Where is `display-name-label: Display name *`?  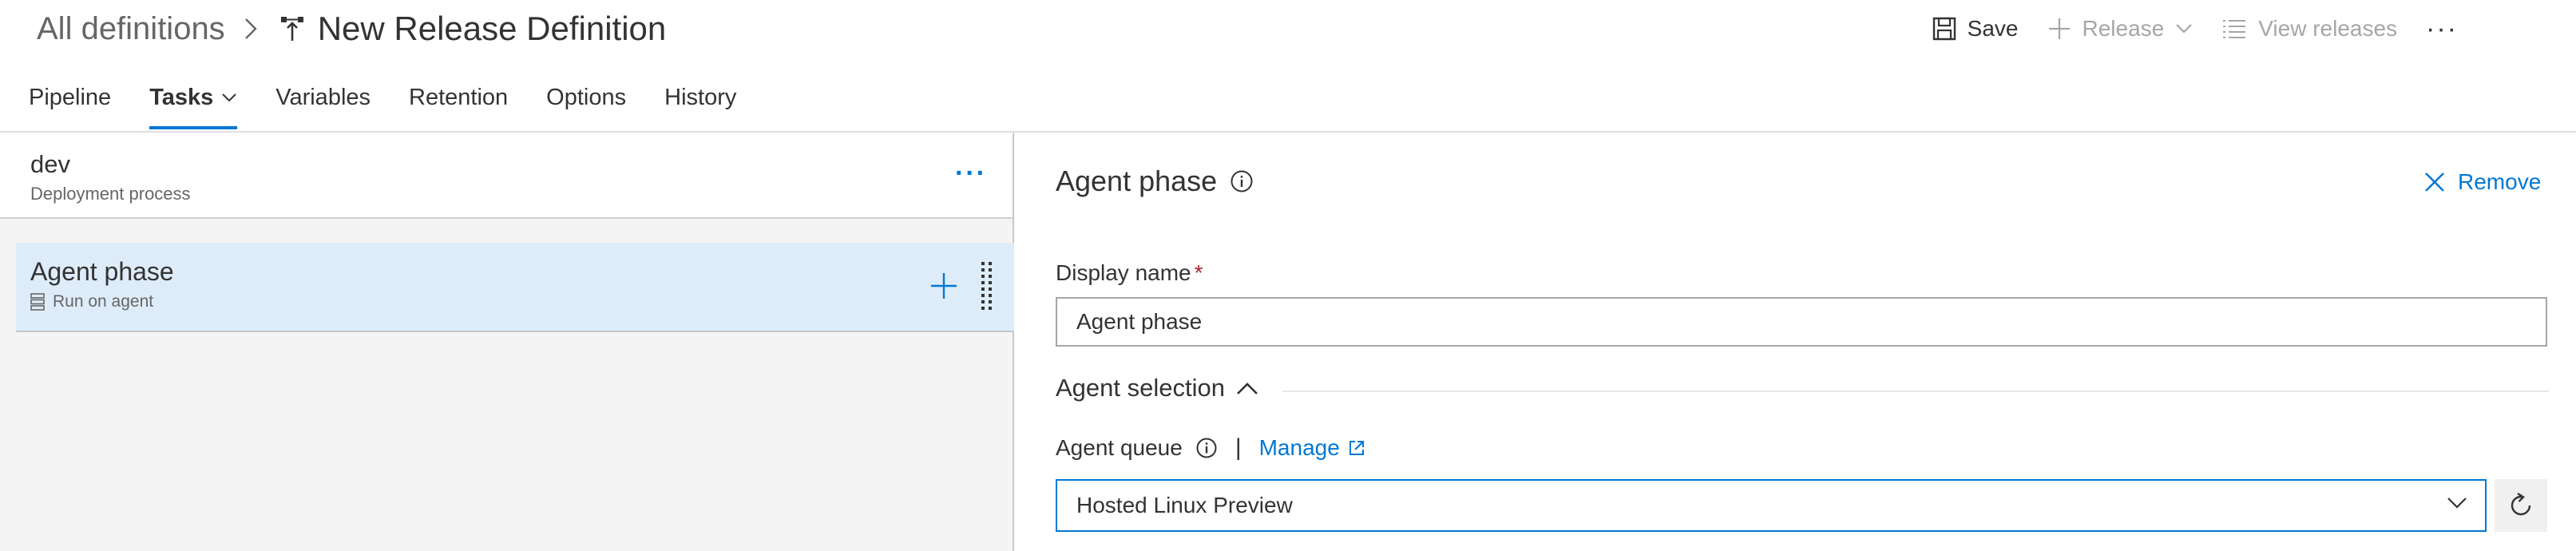 display-name-label: Display name * is located at coordinates (1129, 273).